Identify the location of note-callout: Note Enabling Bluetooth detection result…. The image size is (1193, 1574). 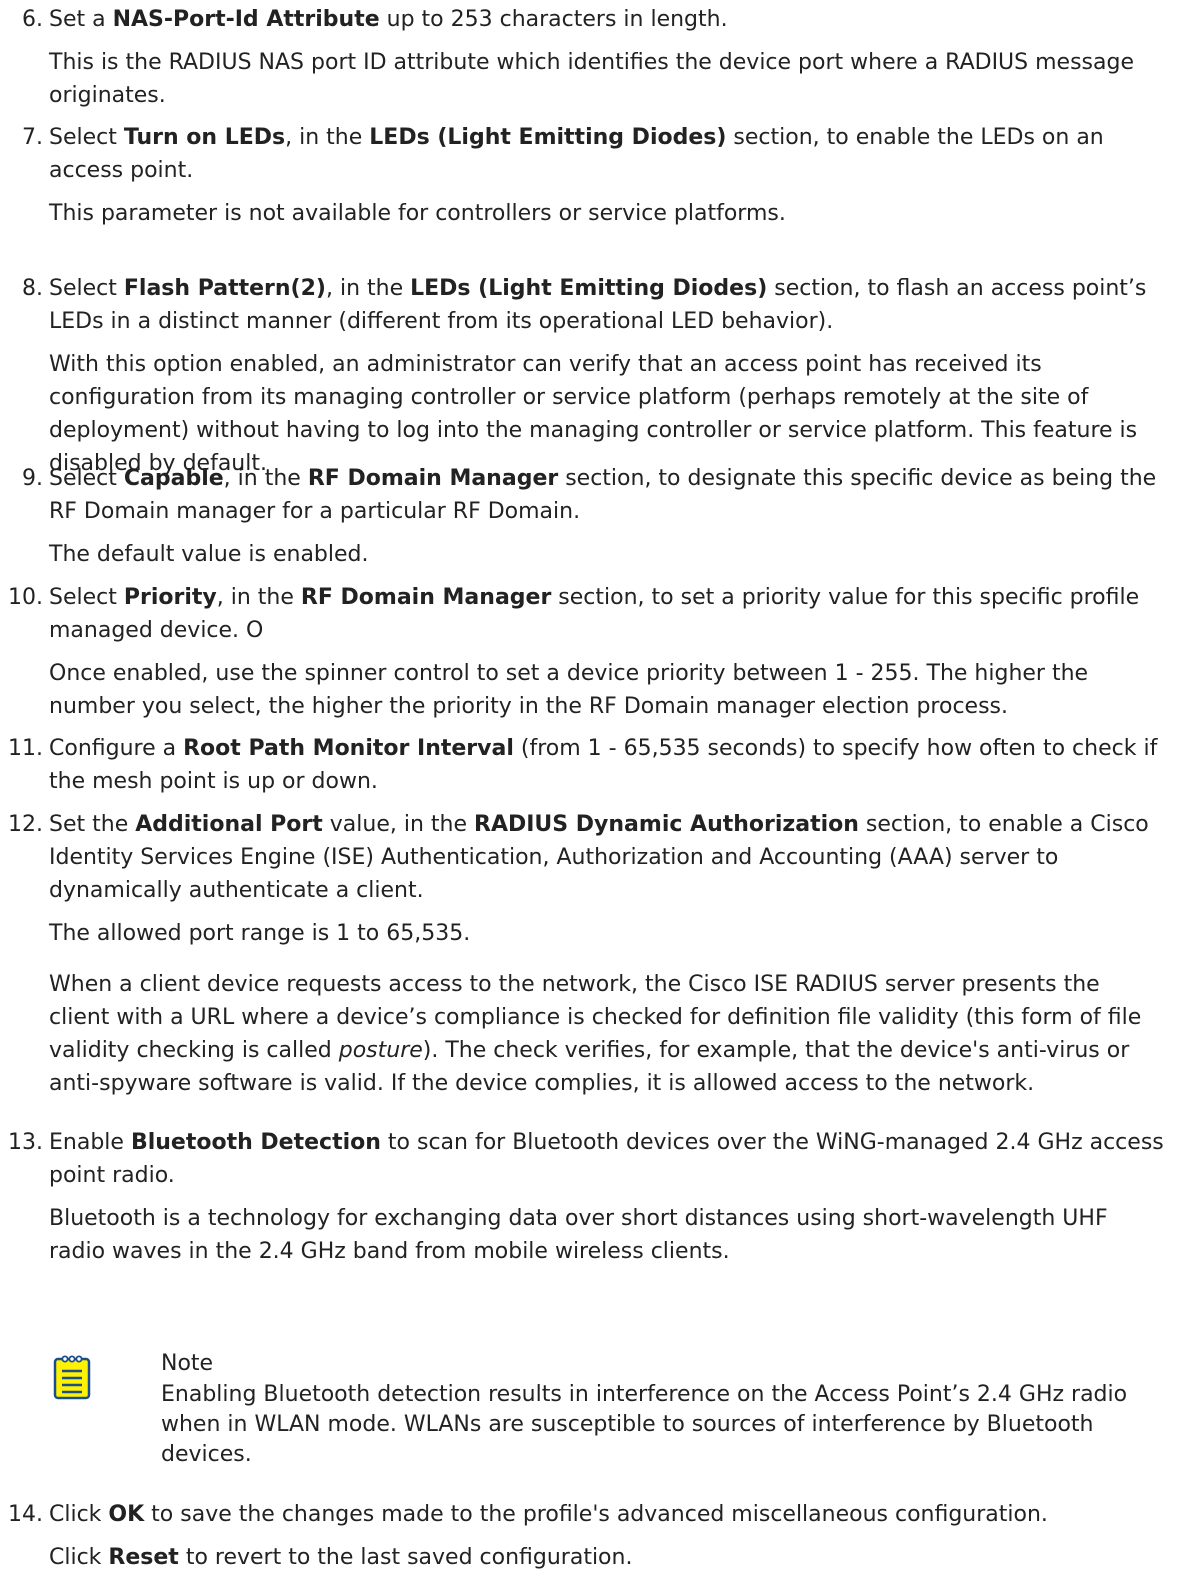
(606, 1407).